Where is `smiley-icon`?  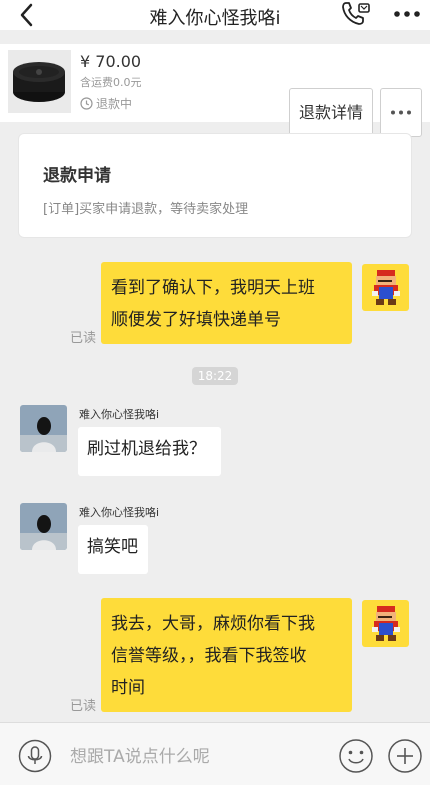 smiley-icon is located at coordinates (356, 756).